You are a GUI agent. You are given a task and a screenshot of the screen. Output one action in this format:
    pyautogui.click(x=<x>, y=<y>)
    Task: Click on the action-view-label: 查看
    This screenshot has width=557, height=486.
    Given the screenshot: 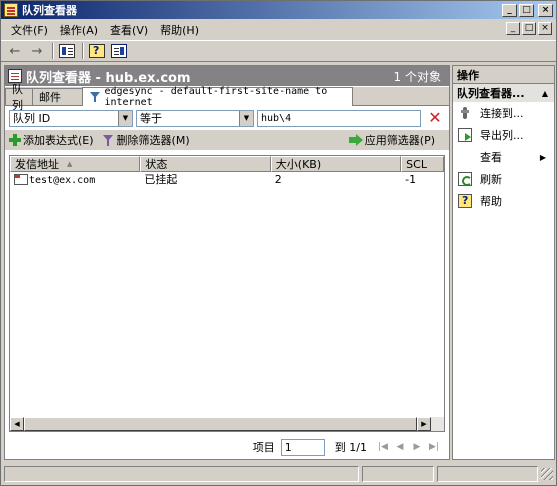 What is the action you would take?
    pyautogui.click(x=491, y=157)
    